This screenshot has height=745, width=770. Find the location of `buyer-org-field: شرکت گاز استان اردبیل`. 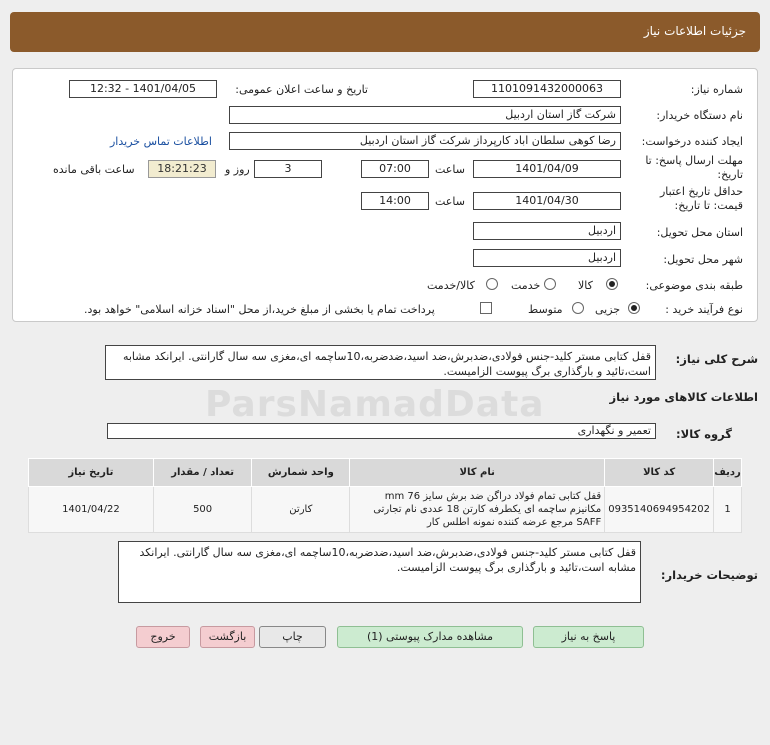

buyer-org-field: شرکت گاز استان اردبیل is located at coordinates (425, 115).